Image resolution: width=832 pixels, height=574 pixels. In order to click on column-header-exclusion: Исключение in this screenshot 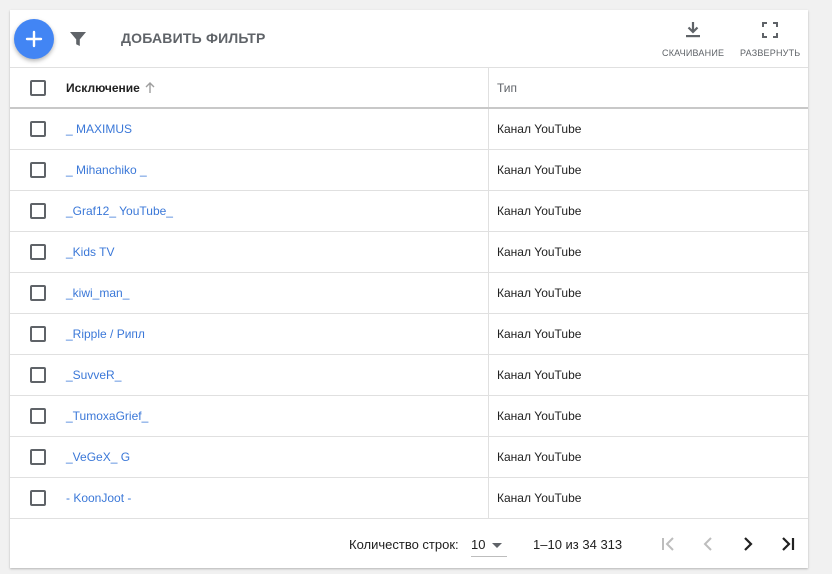, I will do `click(103, 88)`.